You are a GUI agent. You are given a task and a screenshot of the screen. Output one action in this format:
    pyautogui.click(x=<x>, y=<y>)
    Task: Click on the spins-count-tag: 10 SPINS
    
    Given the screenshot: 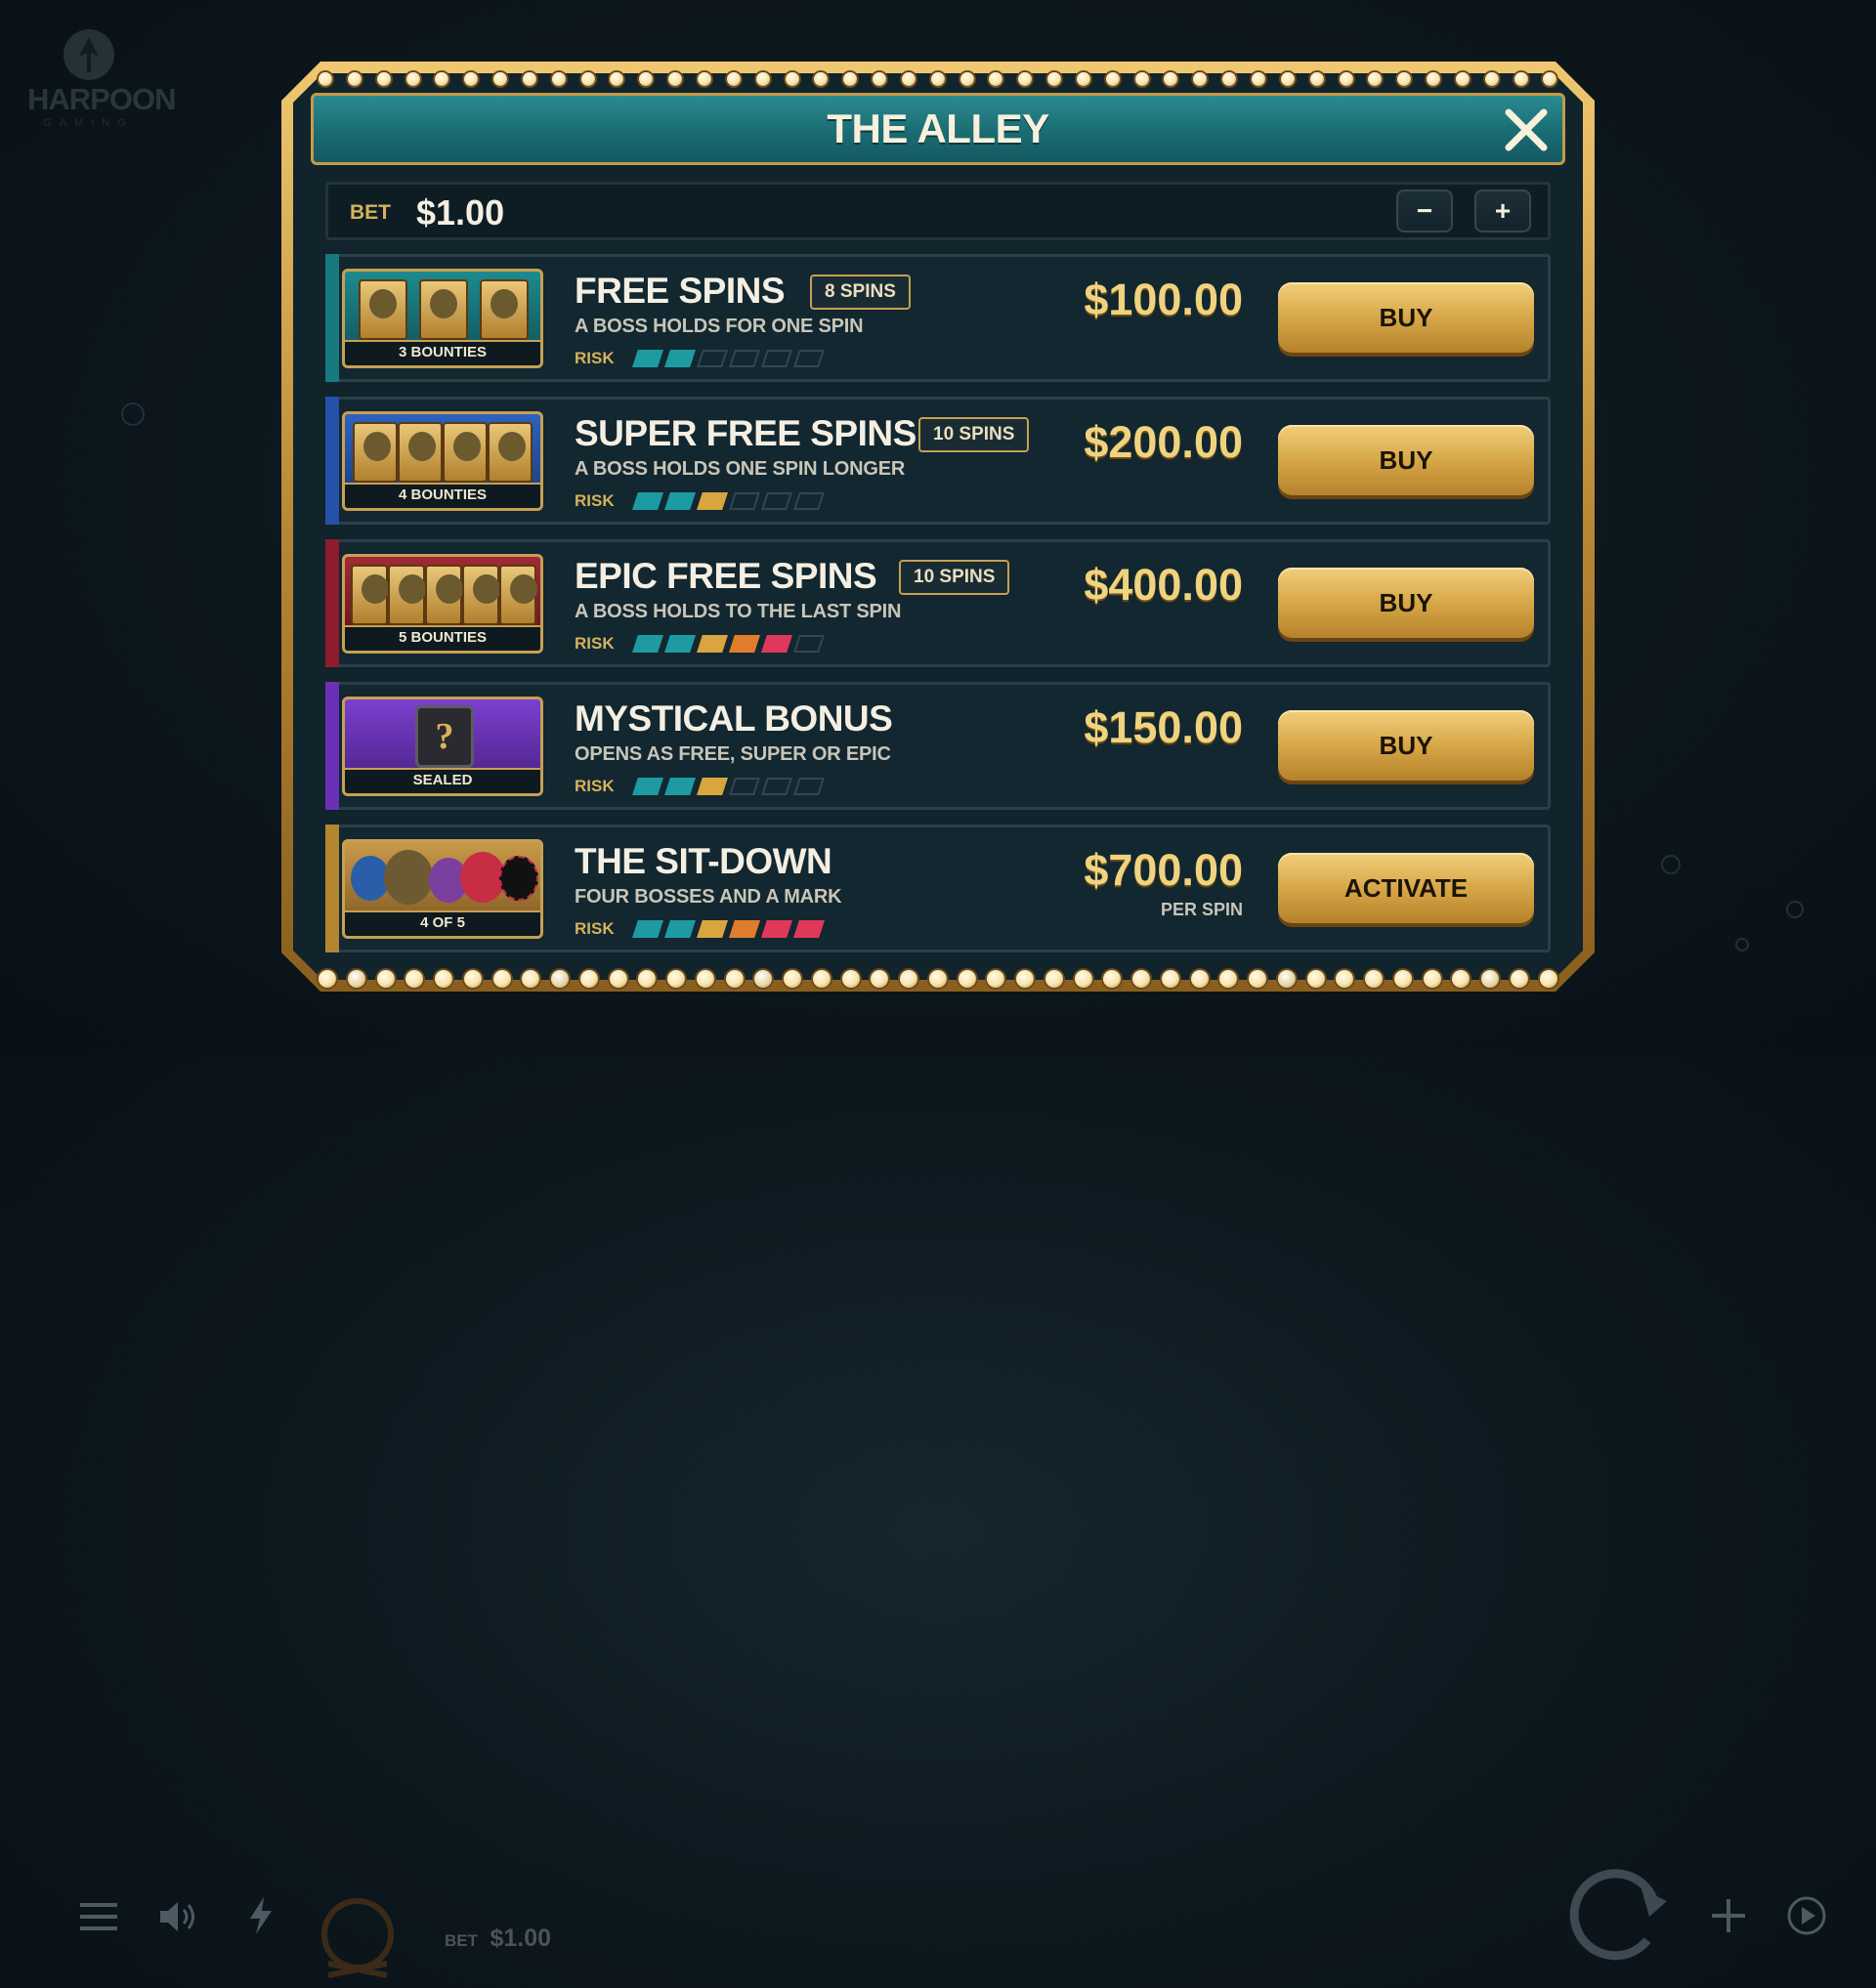 What is the action you would take?
    pyautogui.click(x=974, y=434)
    